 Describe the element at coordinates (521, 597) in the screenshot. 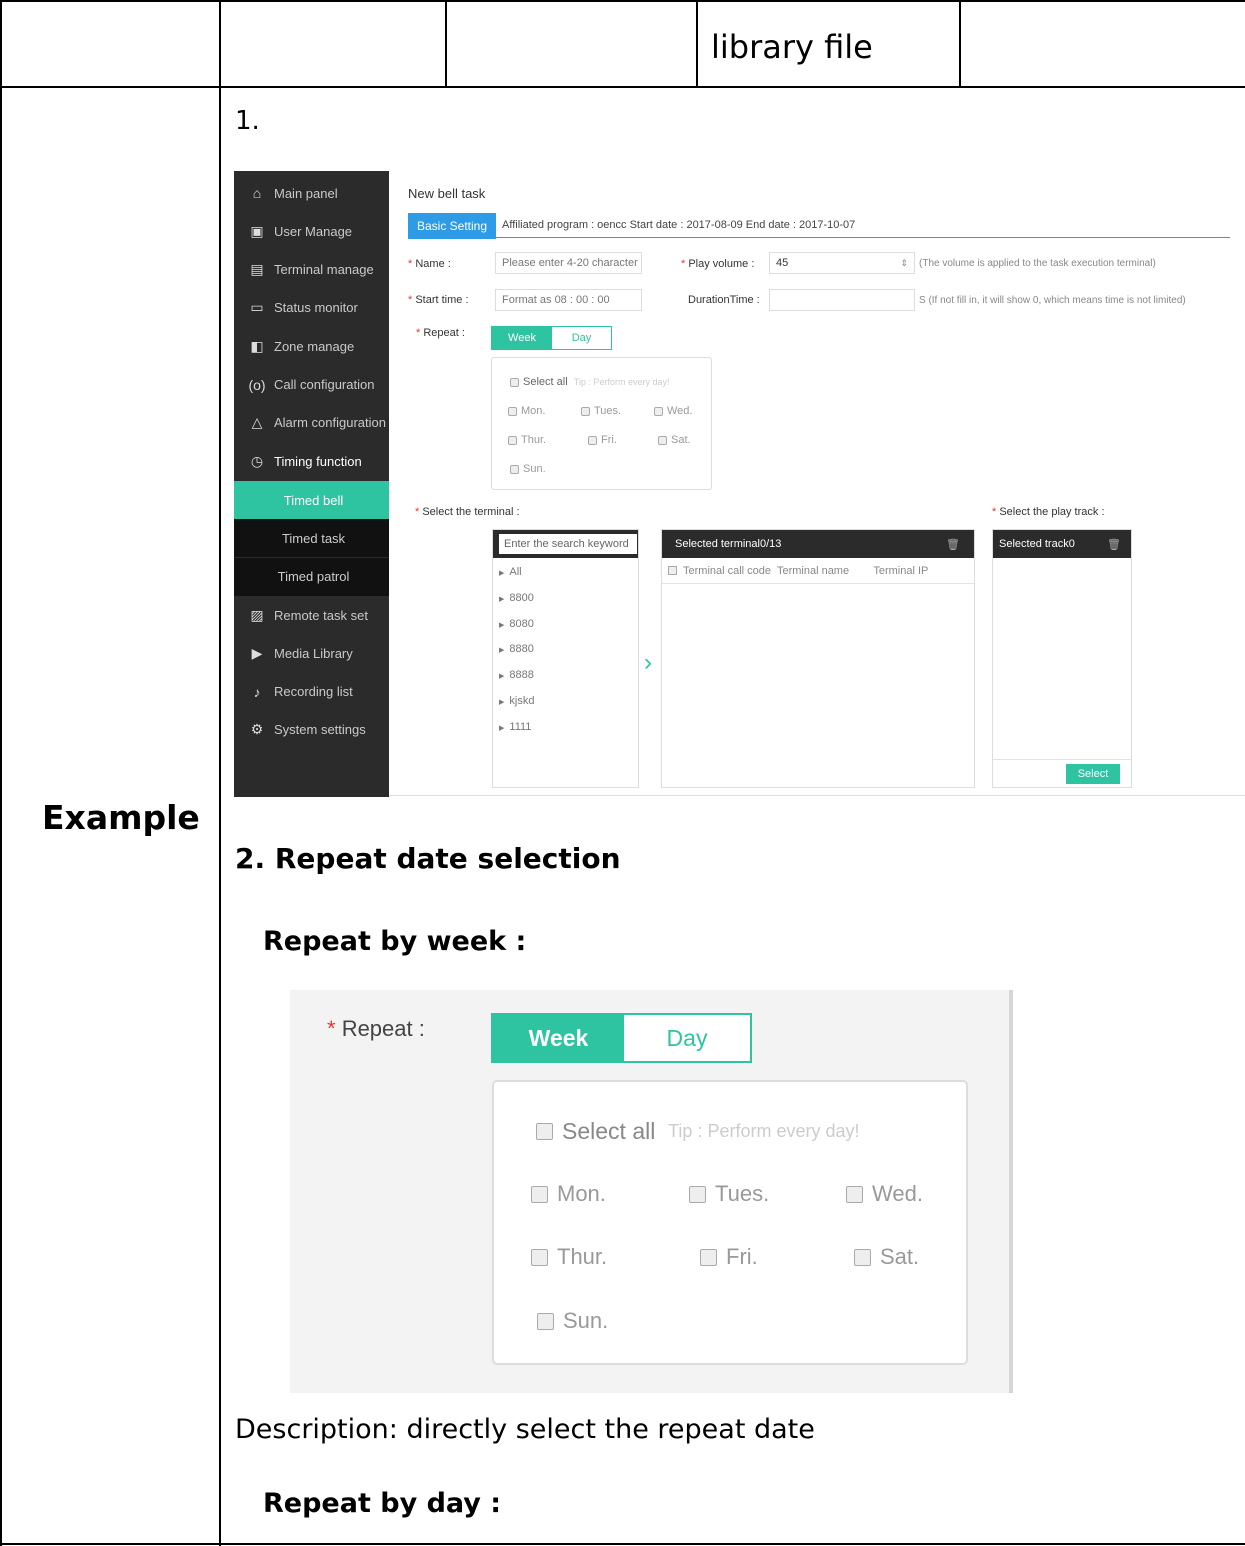

I see `tree-node-label: 8800` at that location.